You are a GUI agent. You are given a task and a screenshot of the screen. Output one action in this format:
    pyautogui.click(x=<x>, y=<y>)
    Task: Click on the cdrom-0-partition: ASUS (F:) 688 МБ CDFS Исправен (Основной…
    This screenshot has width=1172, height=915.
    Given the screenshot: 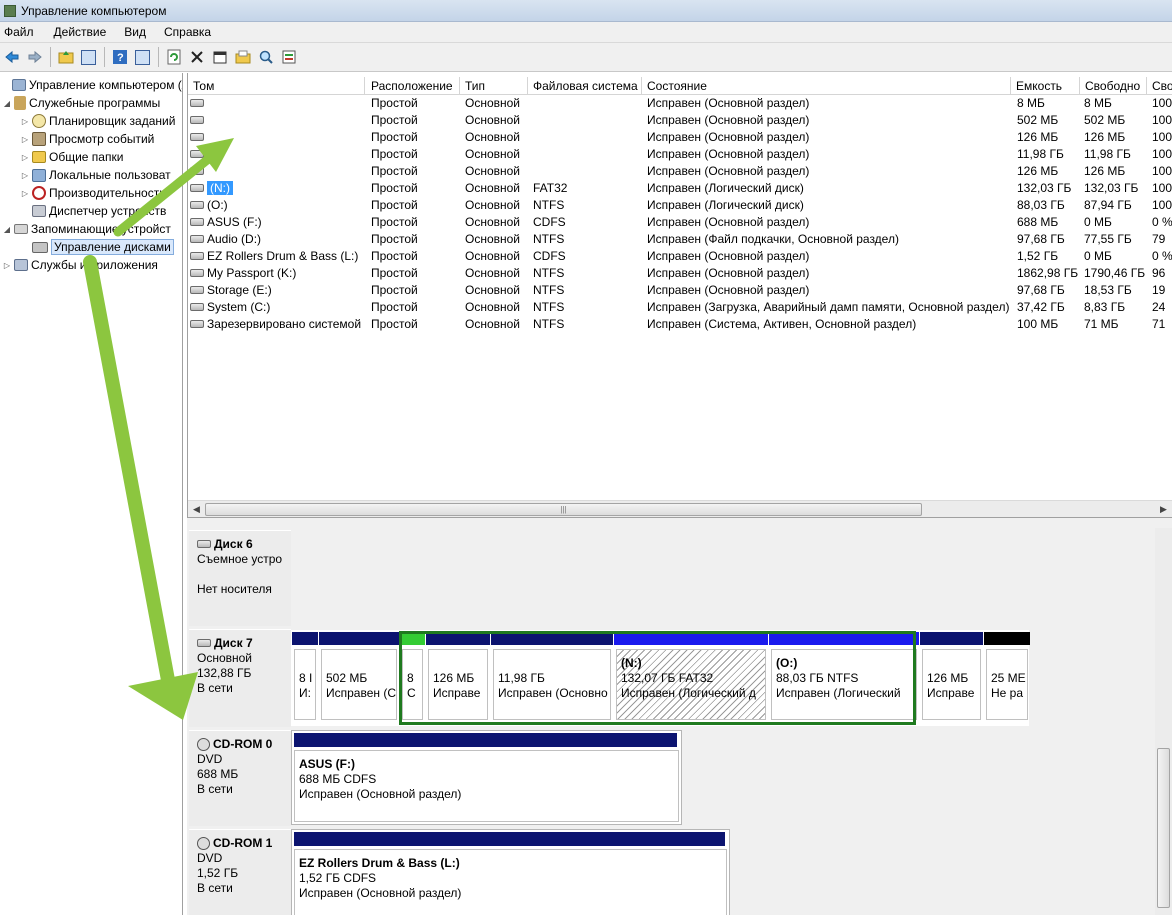 What is the action you would take?
    pyautogui.click(x=486, y=777)
    